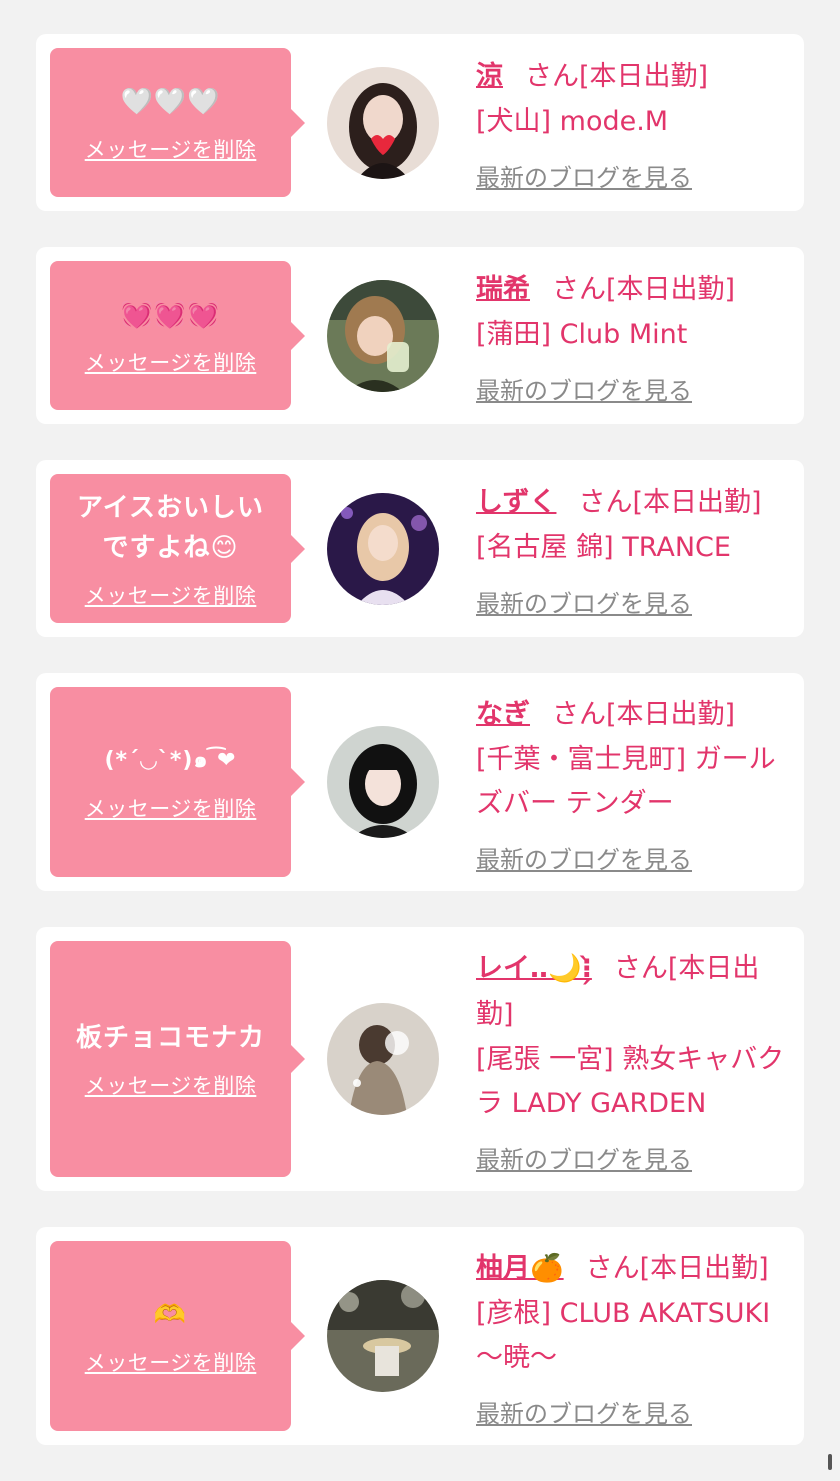  What do you see at coordinates (623, 1335) in the screenshot?
I see `shop-name: [彦根] CLUB AKATSUKI 〜暁〜` at bounding box center [623, 1335].